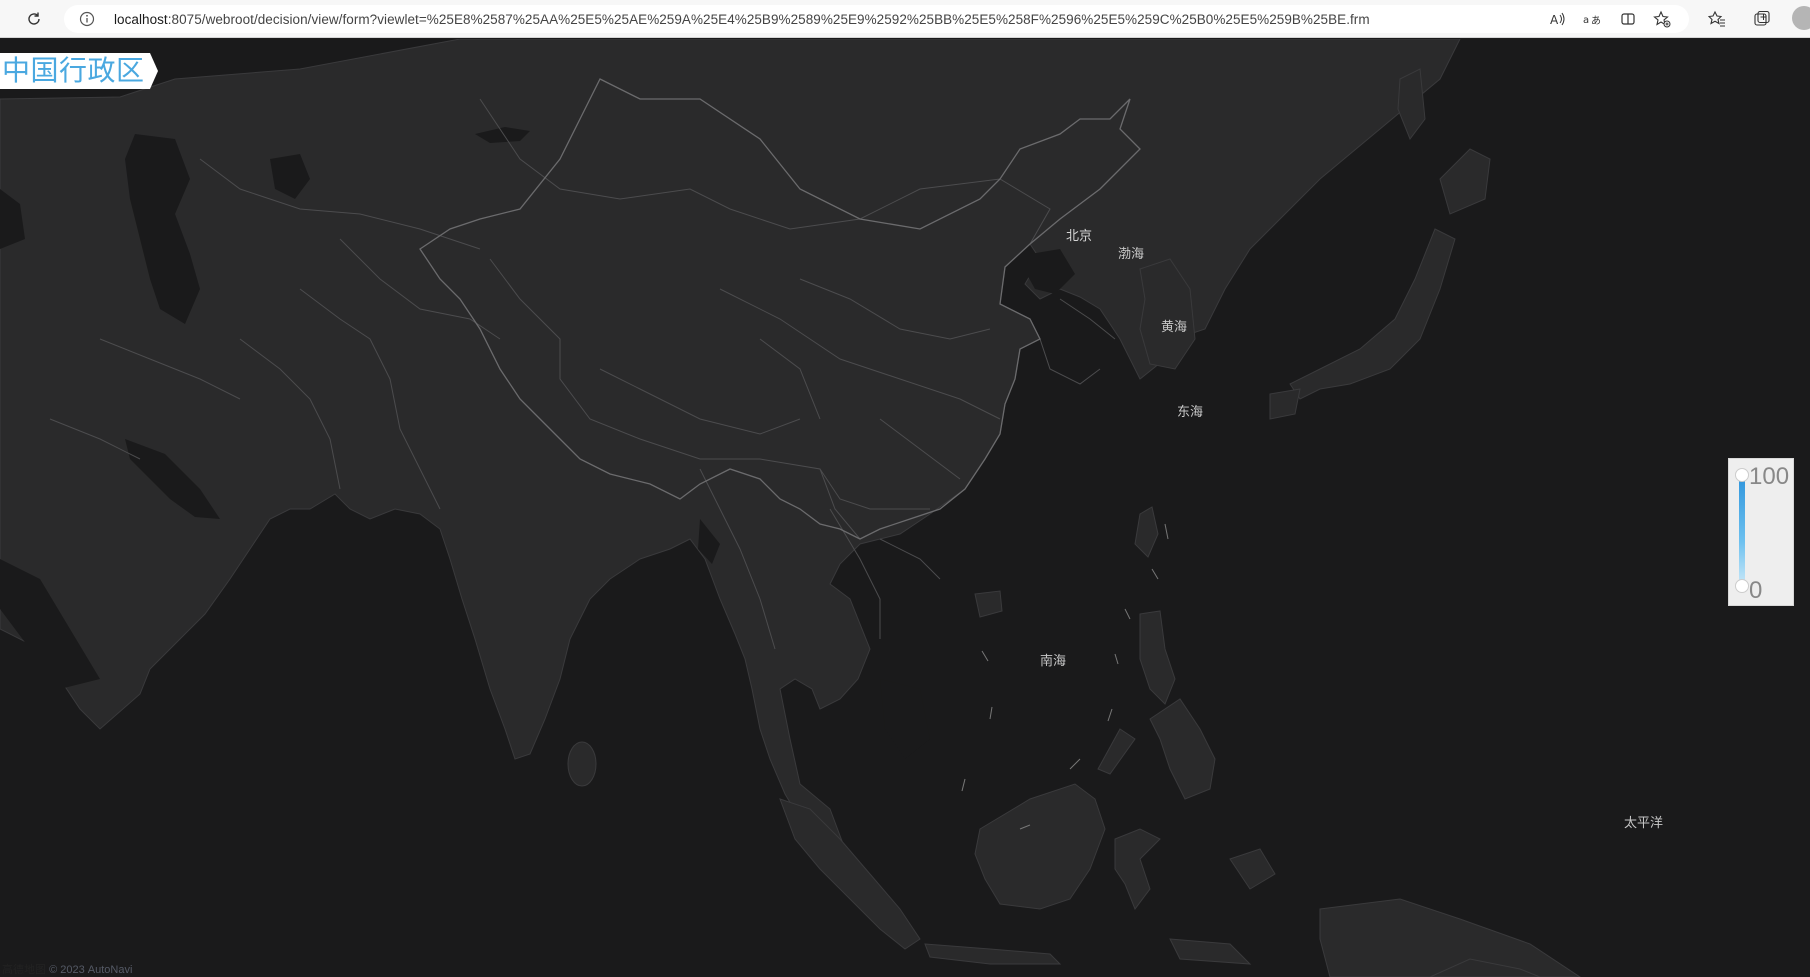 This screenshot has width=1810, height=977. I want to click on svg-text: あ, so click(1596, 21).